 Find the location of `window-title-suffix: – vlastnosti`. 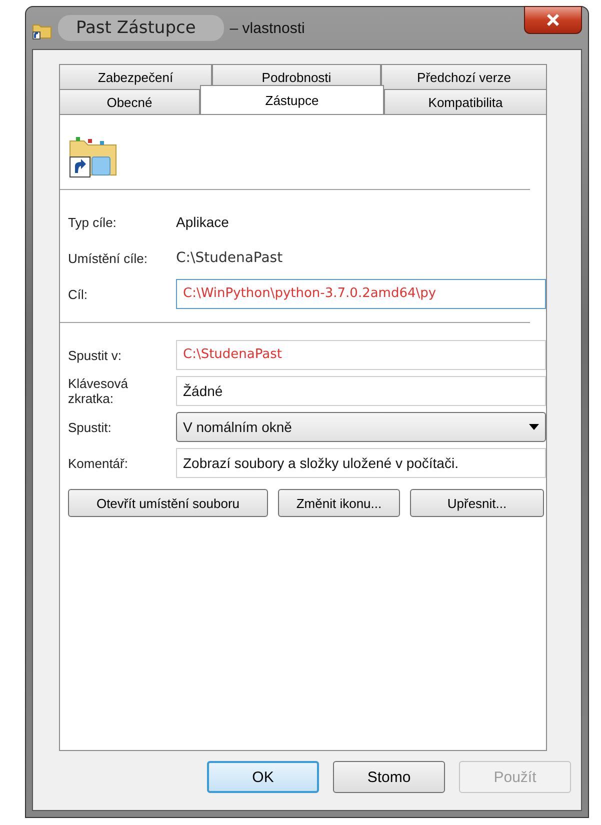

window-title-suffix: – vlastnosti is located at coordinates (267, 28).